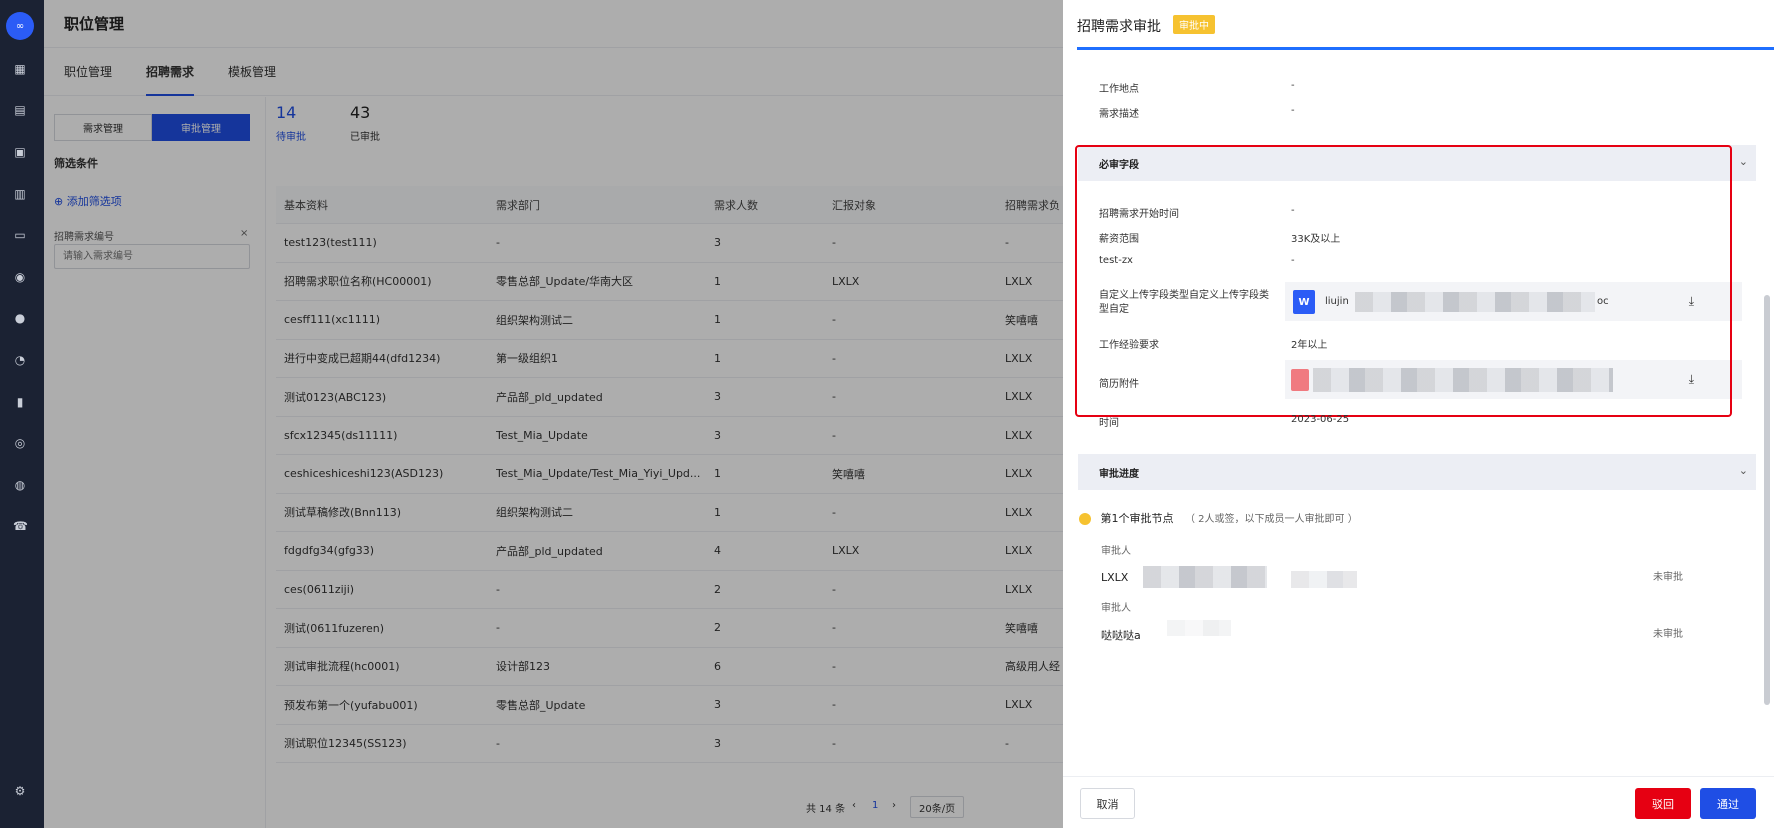 The width and height of the screenshot is (1774, 828). I want to click on approval-node: 第1个审批节点 （ 2人或签，以下成员一人审批即可 ）, so click(1218, 518).